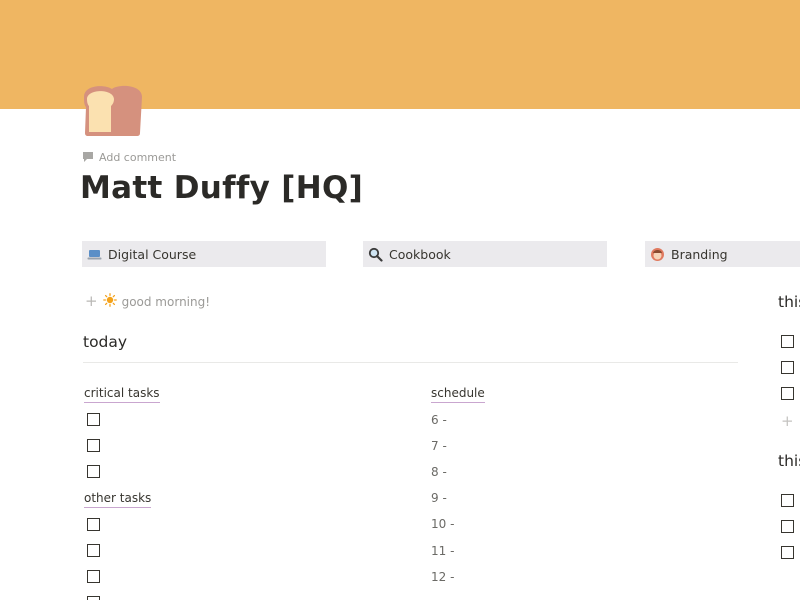 This screenshot has height=600, width=800. What do you see at coordinates (109, 301) in the screenshot?
I see `sun-icon` at bounding box center [109, 301].